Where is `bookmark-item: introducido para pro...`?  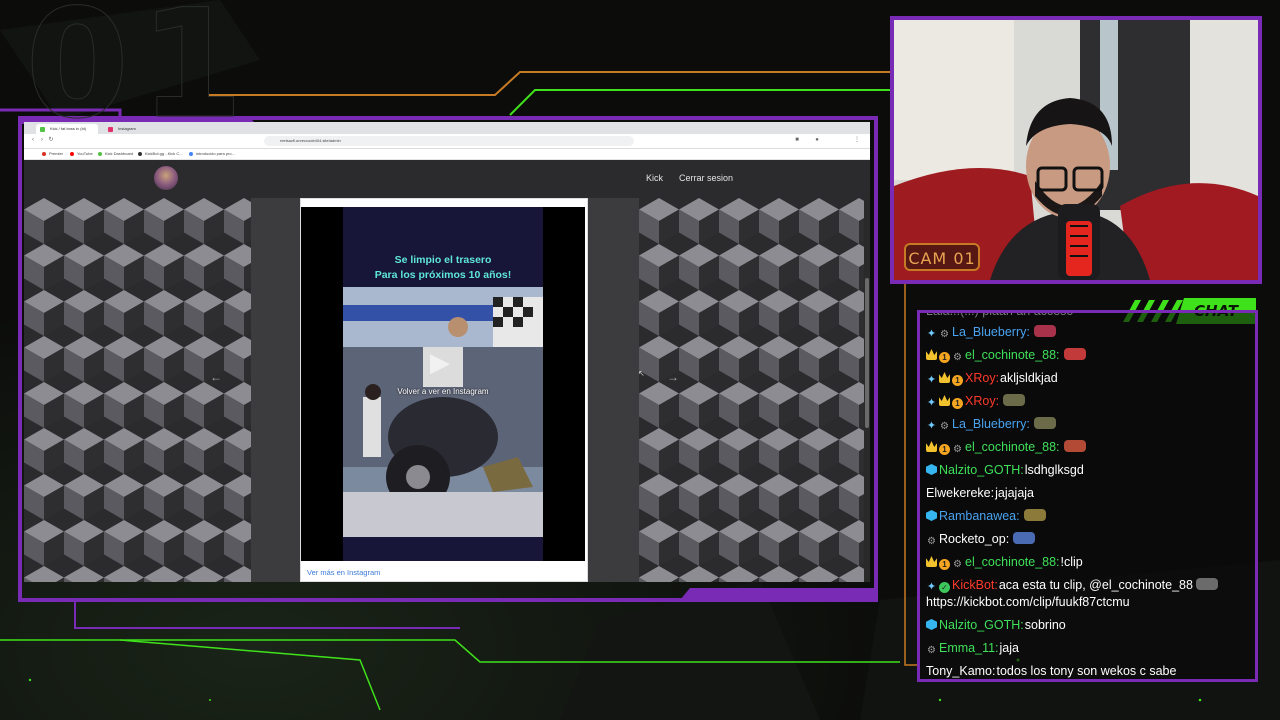
bookmark-item: introducido para pro... is located at coordinates (212, 154).